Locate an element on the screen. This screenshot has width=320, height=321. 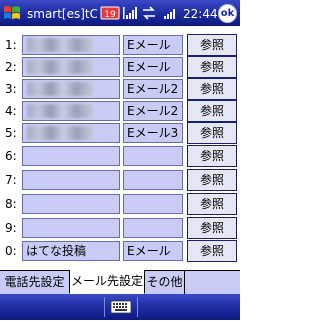
list-item: 8: 参照 is located at coordinates (120, 204).